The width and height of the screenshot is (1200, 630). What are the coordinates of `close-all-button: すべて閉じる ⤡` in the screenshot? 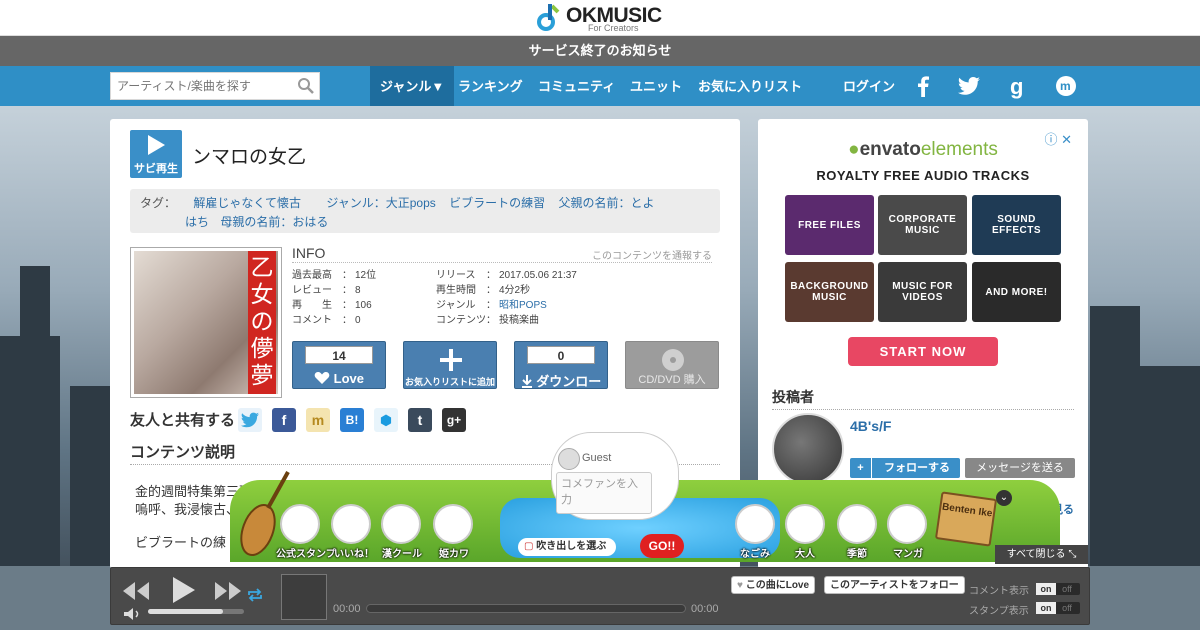 It's located at (1041, 554).